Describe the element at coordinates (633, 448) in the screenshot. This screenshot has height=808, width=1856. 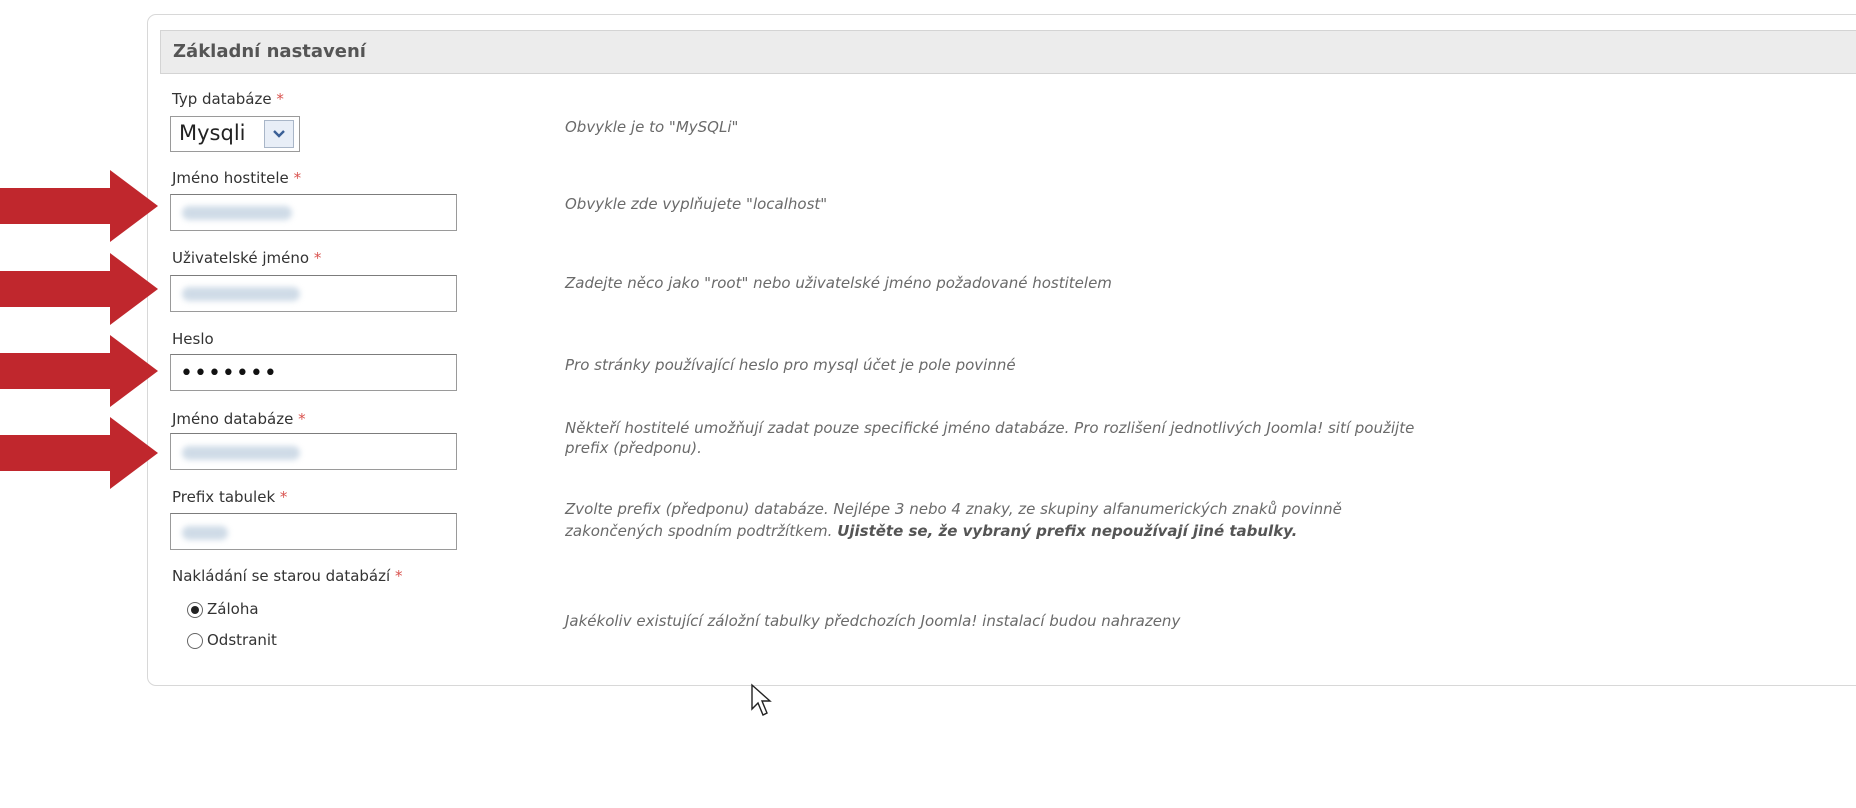
I see `db-name-hint-2: prefix (předponu).` at that location.